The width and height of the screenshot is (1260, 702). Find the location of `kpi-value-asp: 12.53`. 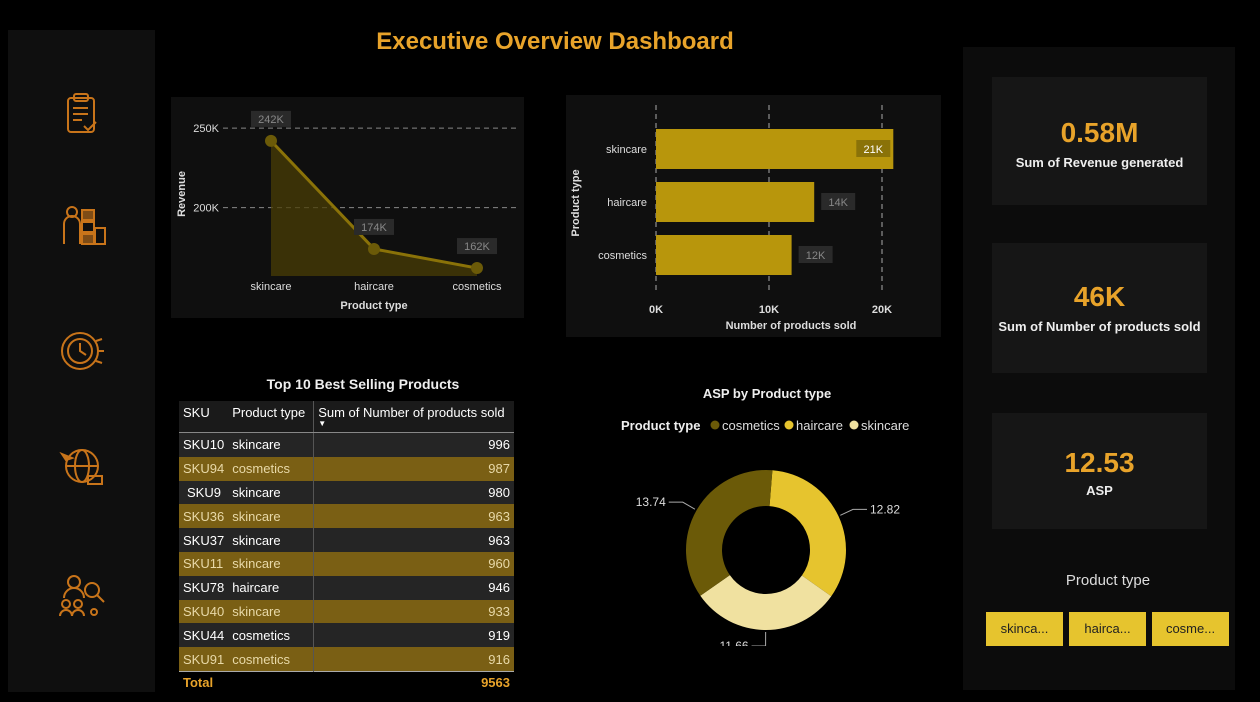

kpi-value-asp: 12.53 is located at coordinates (1099, 462).